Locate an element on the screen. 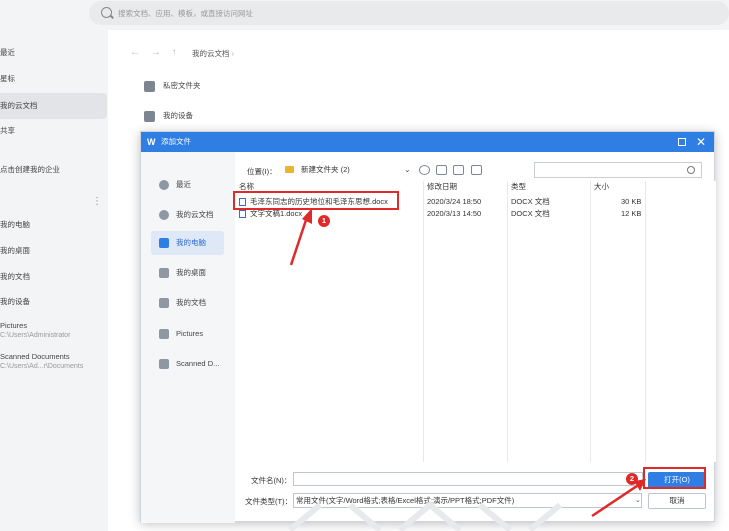  location-dropdown: 新建文件夹 (2) is located at coordinates (346, 170).